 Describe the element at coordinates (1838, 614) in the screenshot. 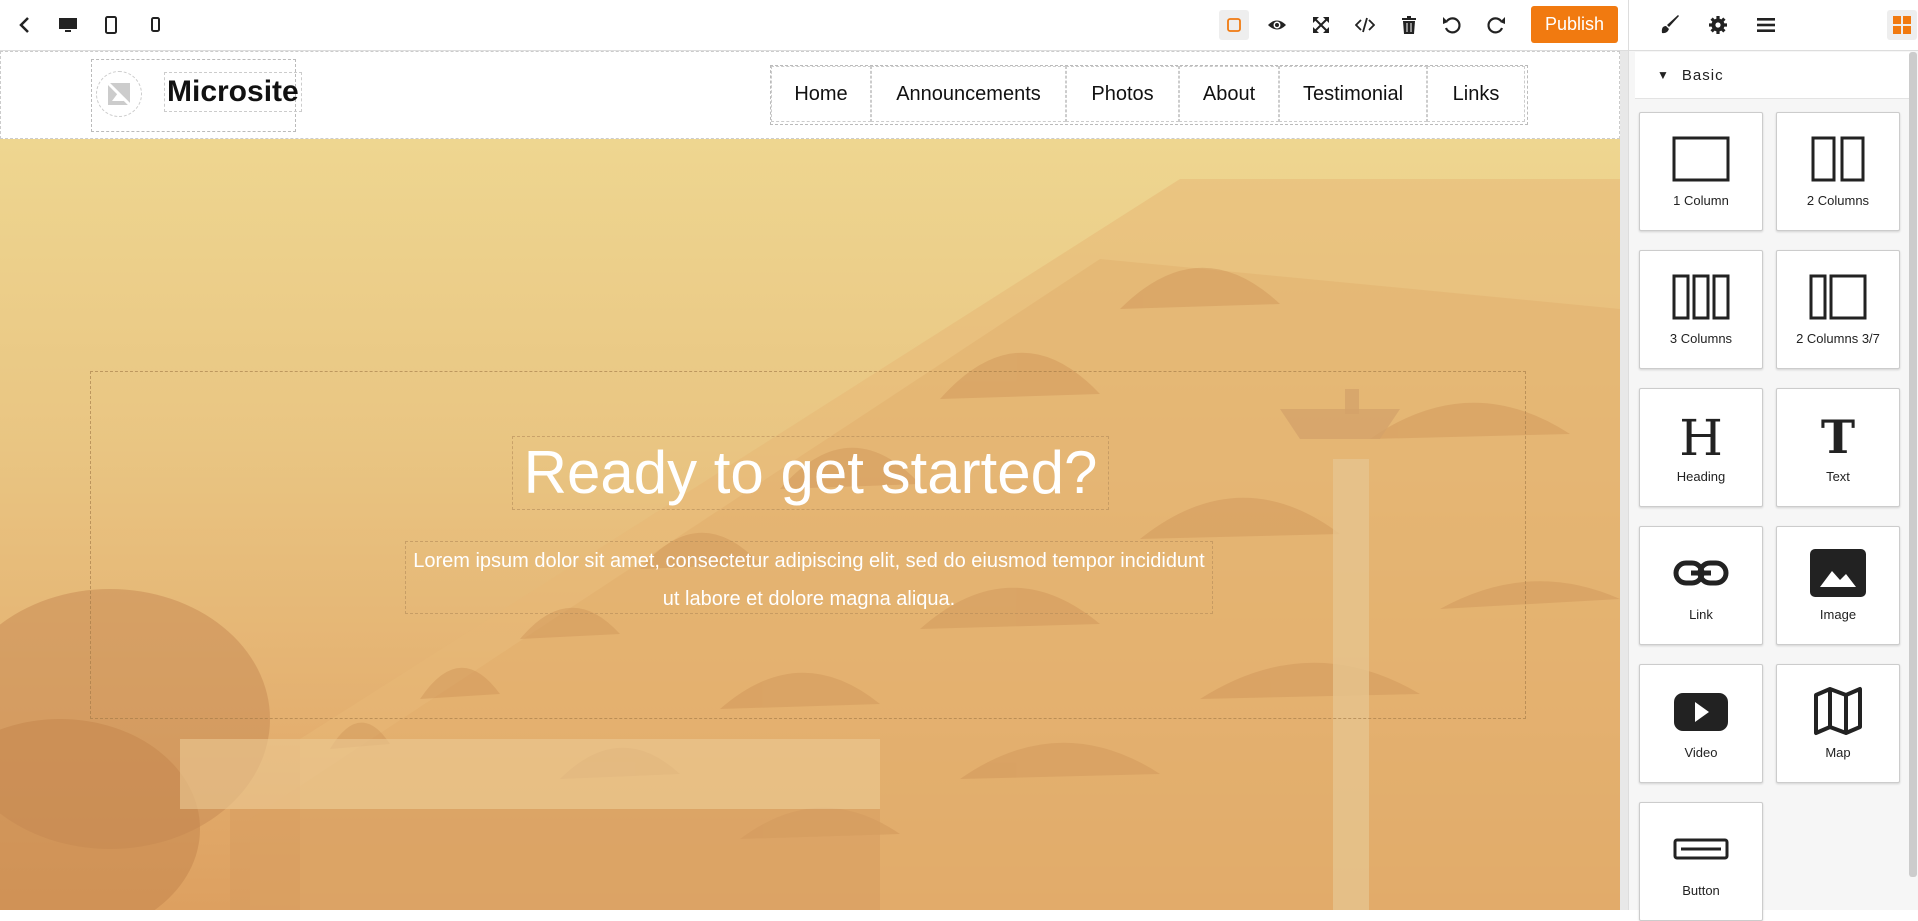

I see `block-label: Image` at that location.